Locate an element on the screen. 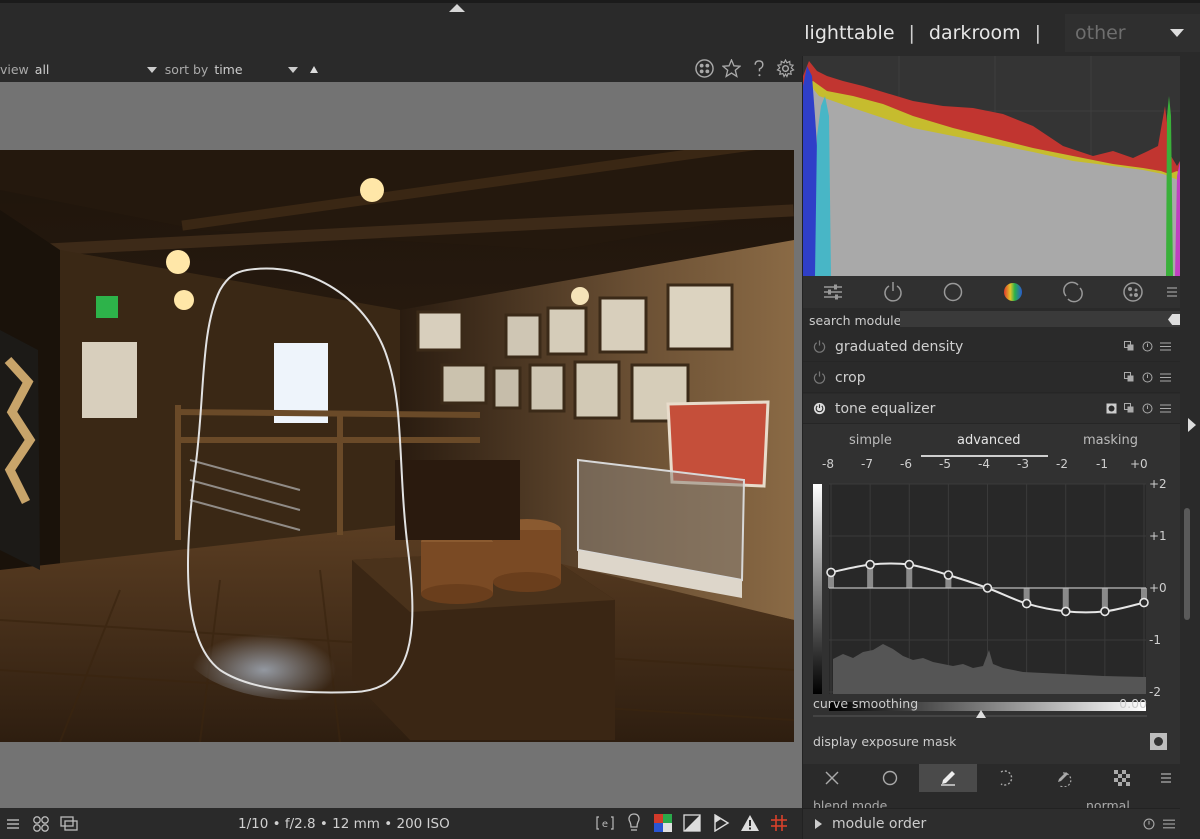 The image size is (1200, 839). view-switcher: lighttable | darkroom | other is located at coordinates (1002, 33).